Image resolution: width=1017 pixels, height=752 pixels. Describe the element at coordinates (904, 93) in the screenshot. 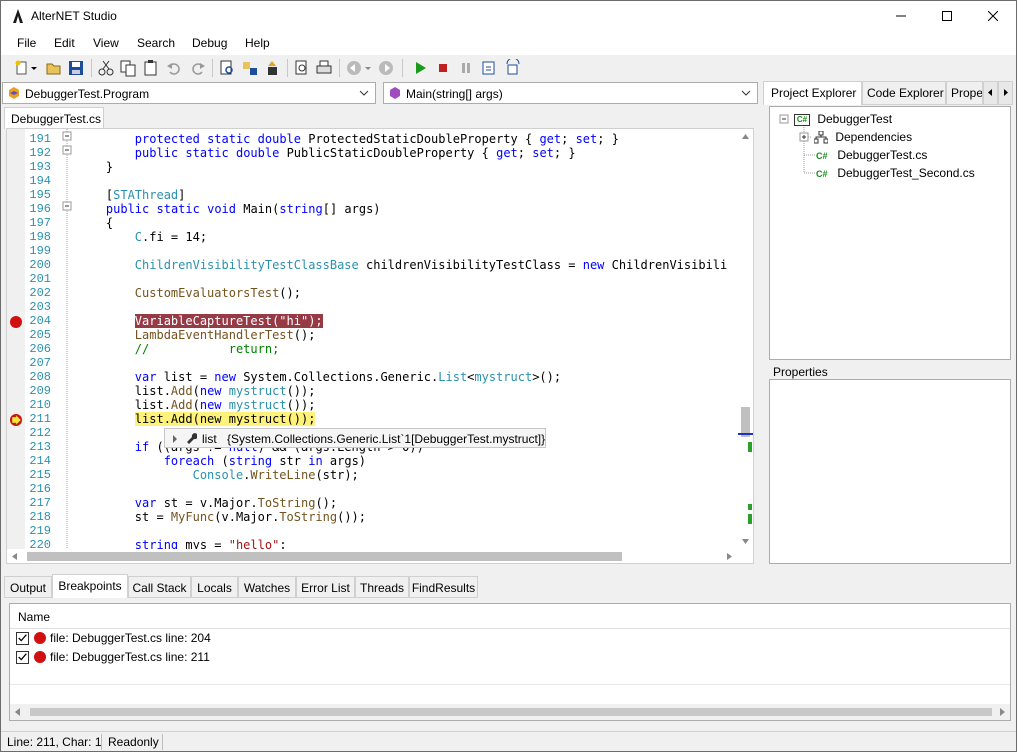

I see `tab-code-explorer: Code Explorer` at that location.